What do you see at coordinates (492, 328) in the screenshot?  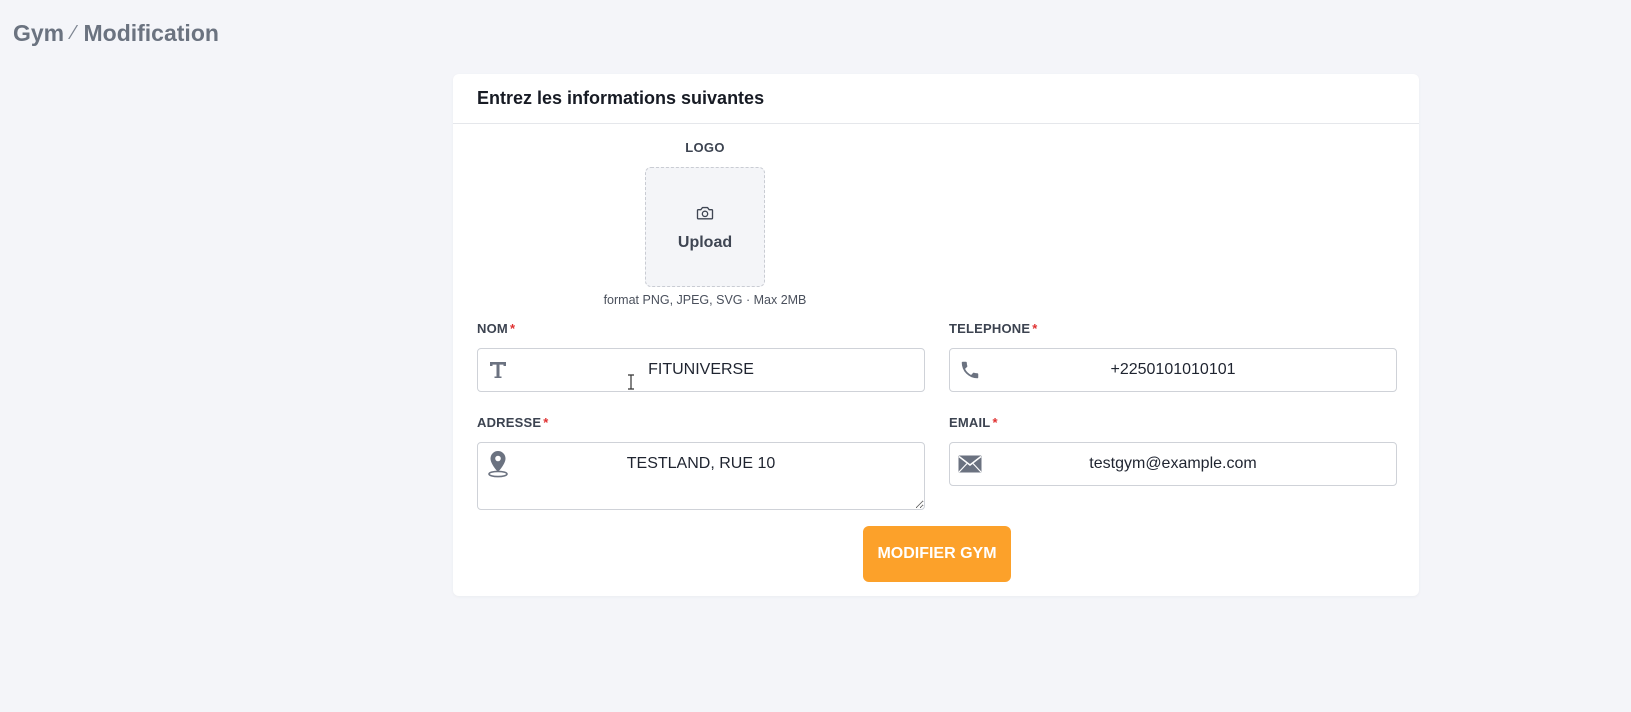 I see `nom-label-text: NOM` at bounding box center [492, 328].